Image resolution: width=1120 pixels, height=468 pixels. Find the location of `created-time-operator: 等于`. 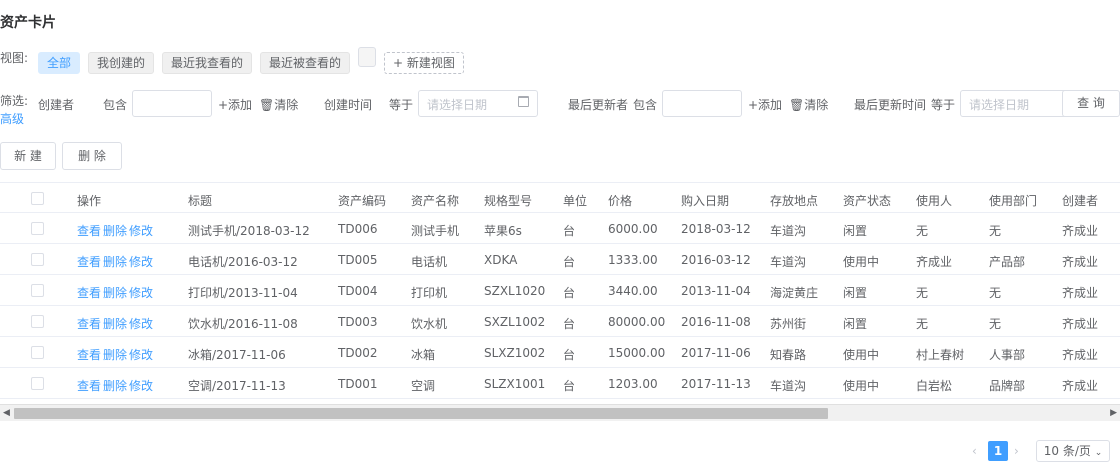

created-time-operator: 等于 is located at coordinates (401, 104).